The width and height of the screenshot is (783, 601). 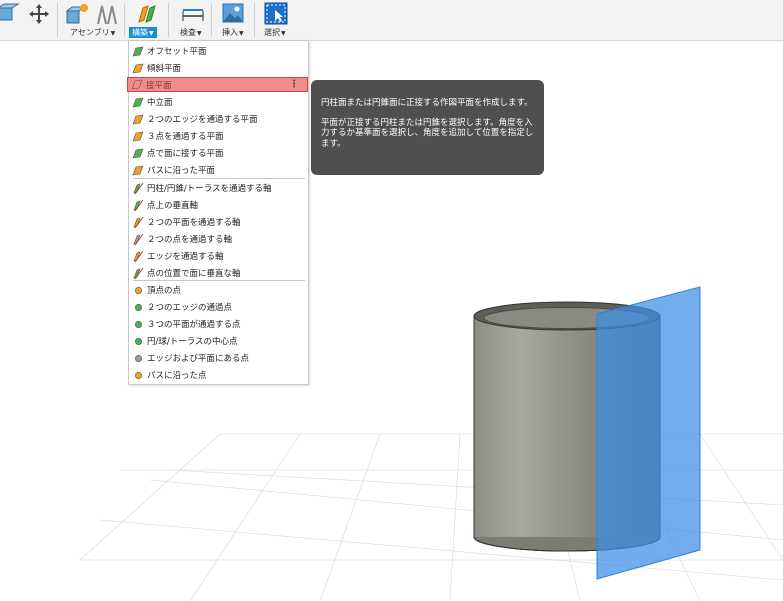 I want to click on assembly-menu: アセンブリ▼, so click(x=92, y=32).